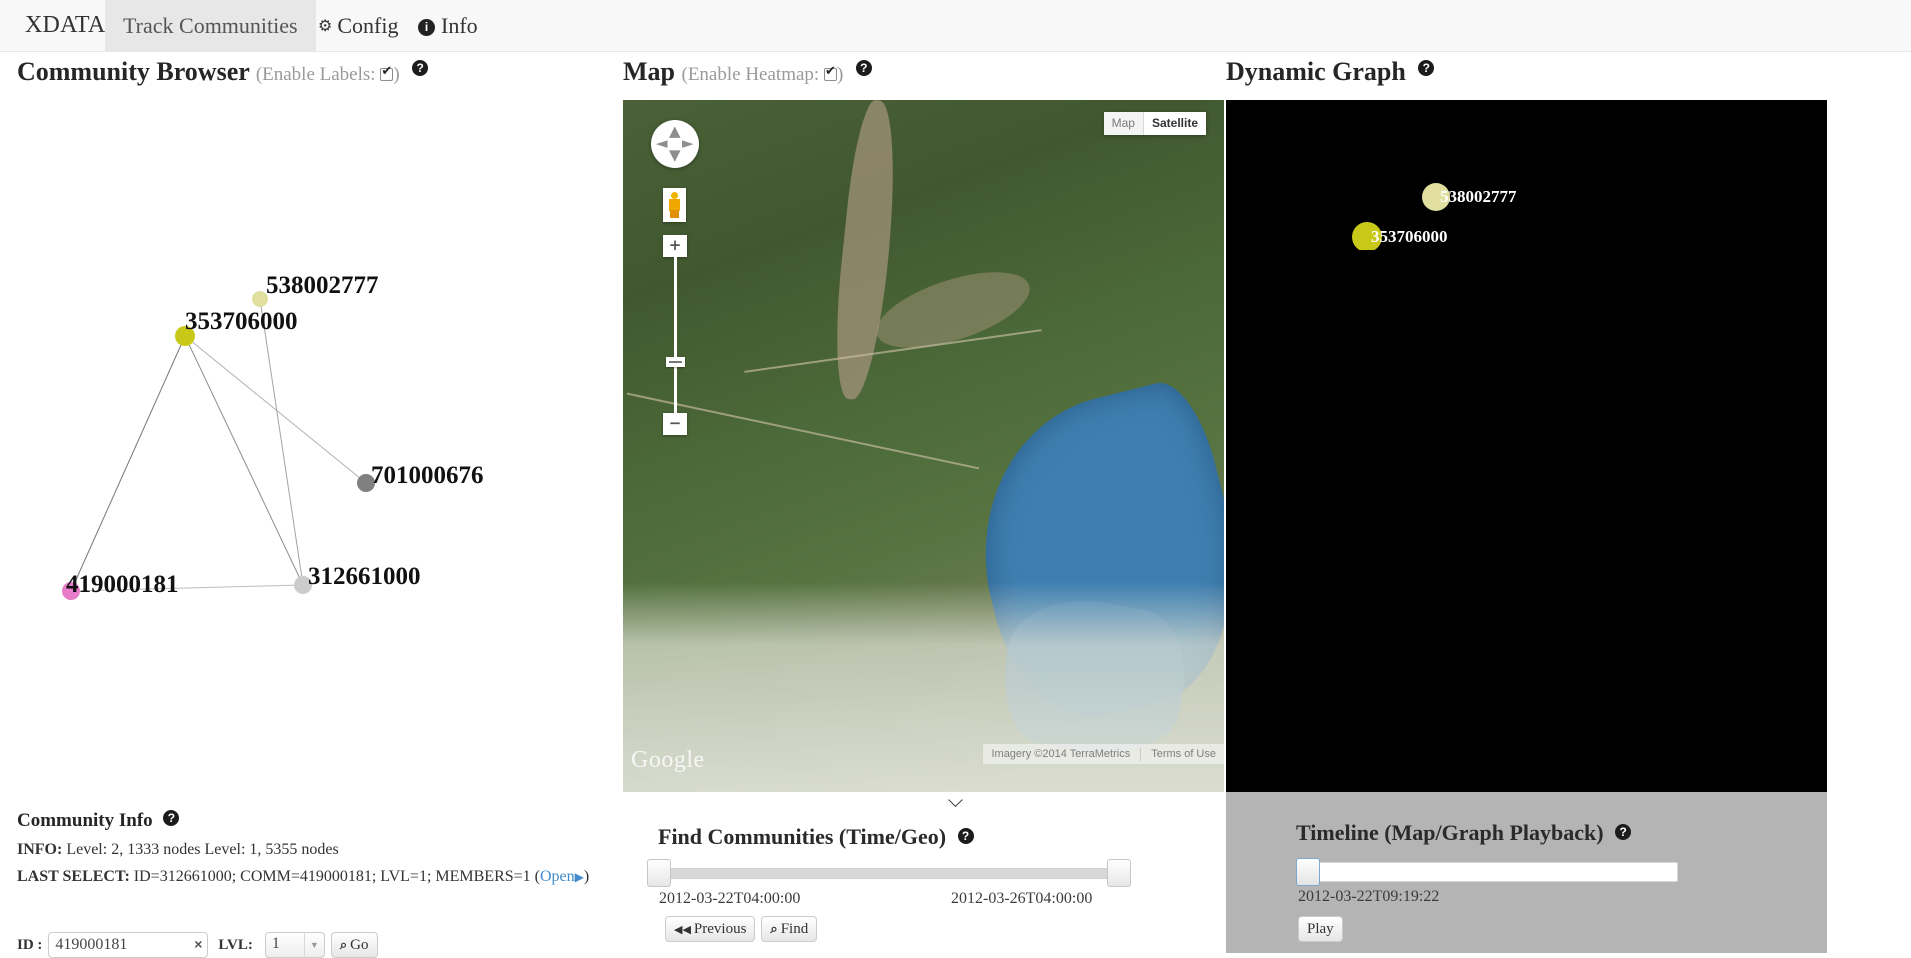  Describe the element at coordinates (675, 362) in the screenshot. I see `zoom-slider-knob` at that location.